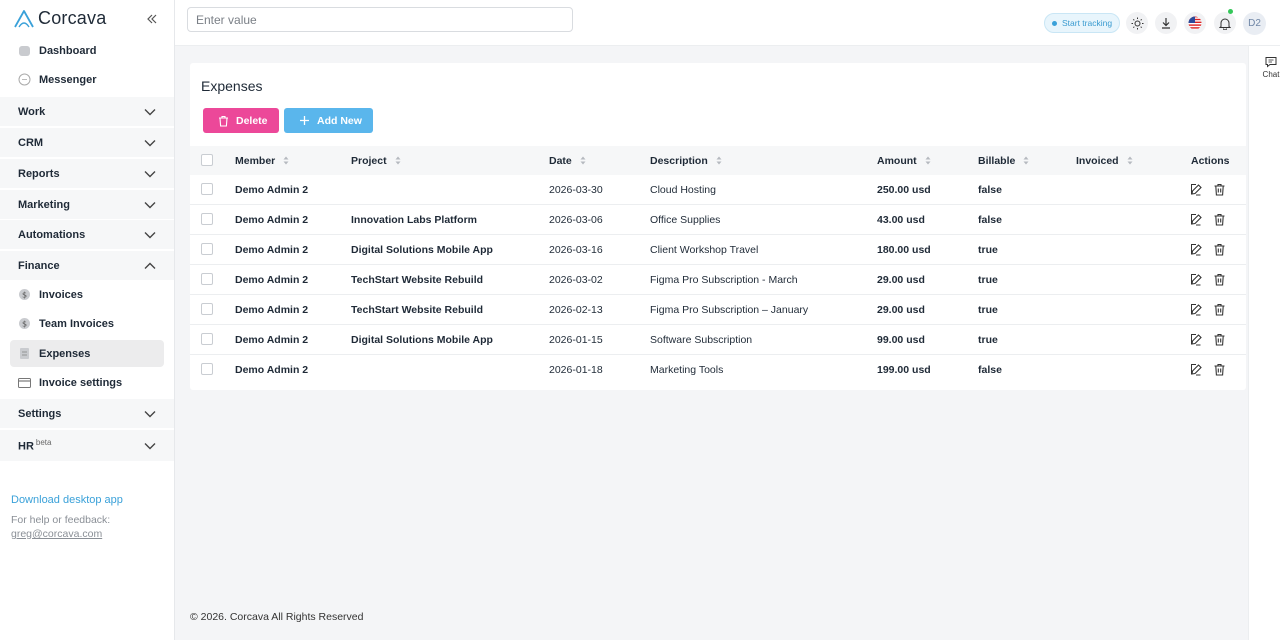 The width and height of the screenshot is (1280, 640). What do you see at coordinates (1225, 23) in the screenshot?
I see `notifications-button` at bounding box center [1225, 23].